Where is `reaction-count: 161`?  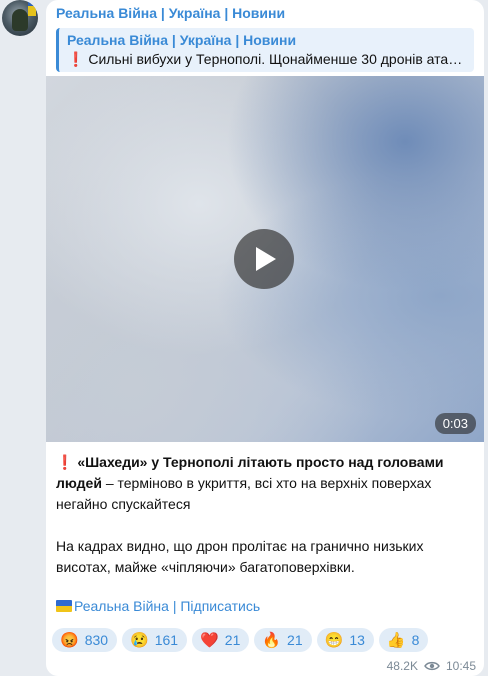
reaction-count: 161 is located at coordinates (166, 640).